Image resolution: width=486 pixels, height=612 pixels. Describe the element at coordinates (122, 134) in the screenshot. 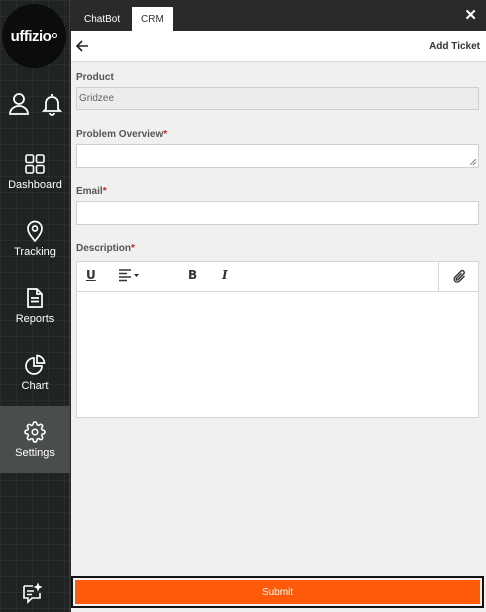

I see `problem-overview-label: Problem Overview*` at that location.